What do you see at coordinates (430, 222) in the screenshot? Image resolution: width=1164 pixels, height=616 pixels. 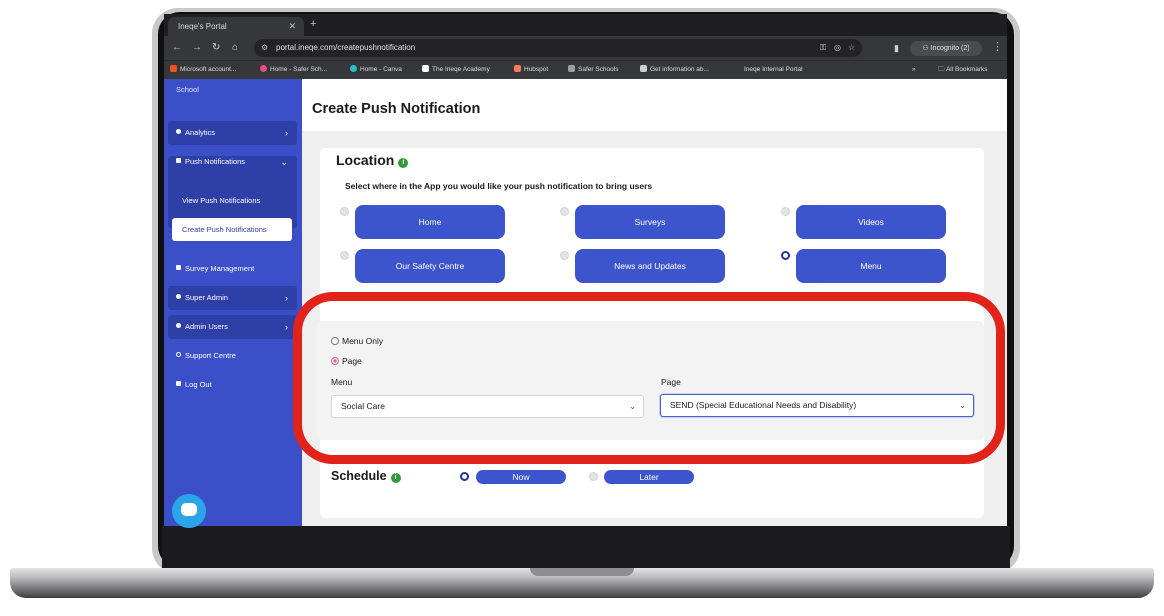 I see `location-option-home: Home` at bounding box center [430, 222].